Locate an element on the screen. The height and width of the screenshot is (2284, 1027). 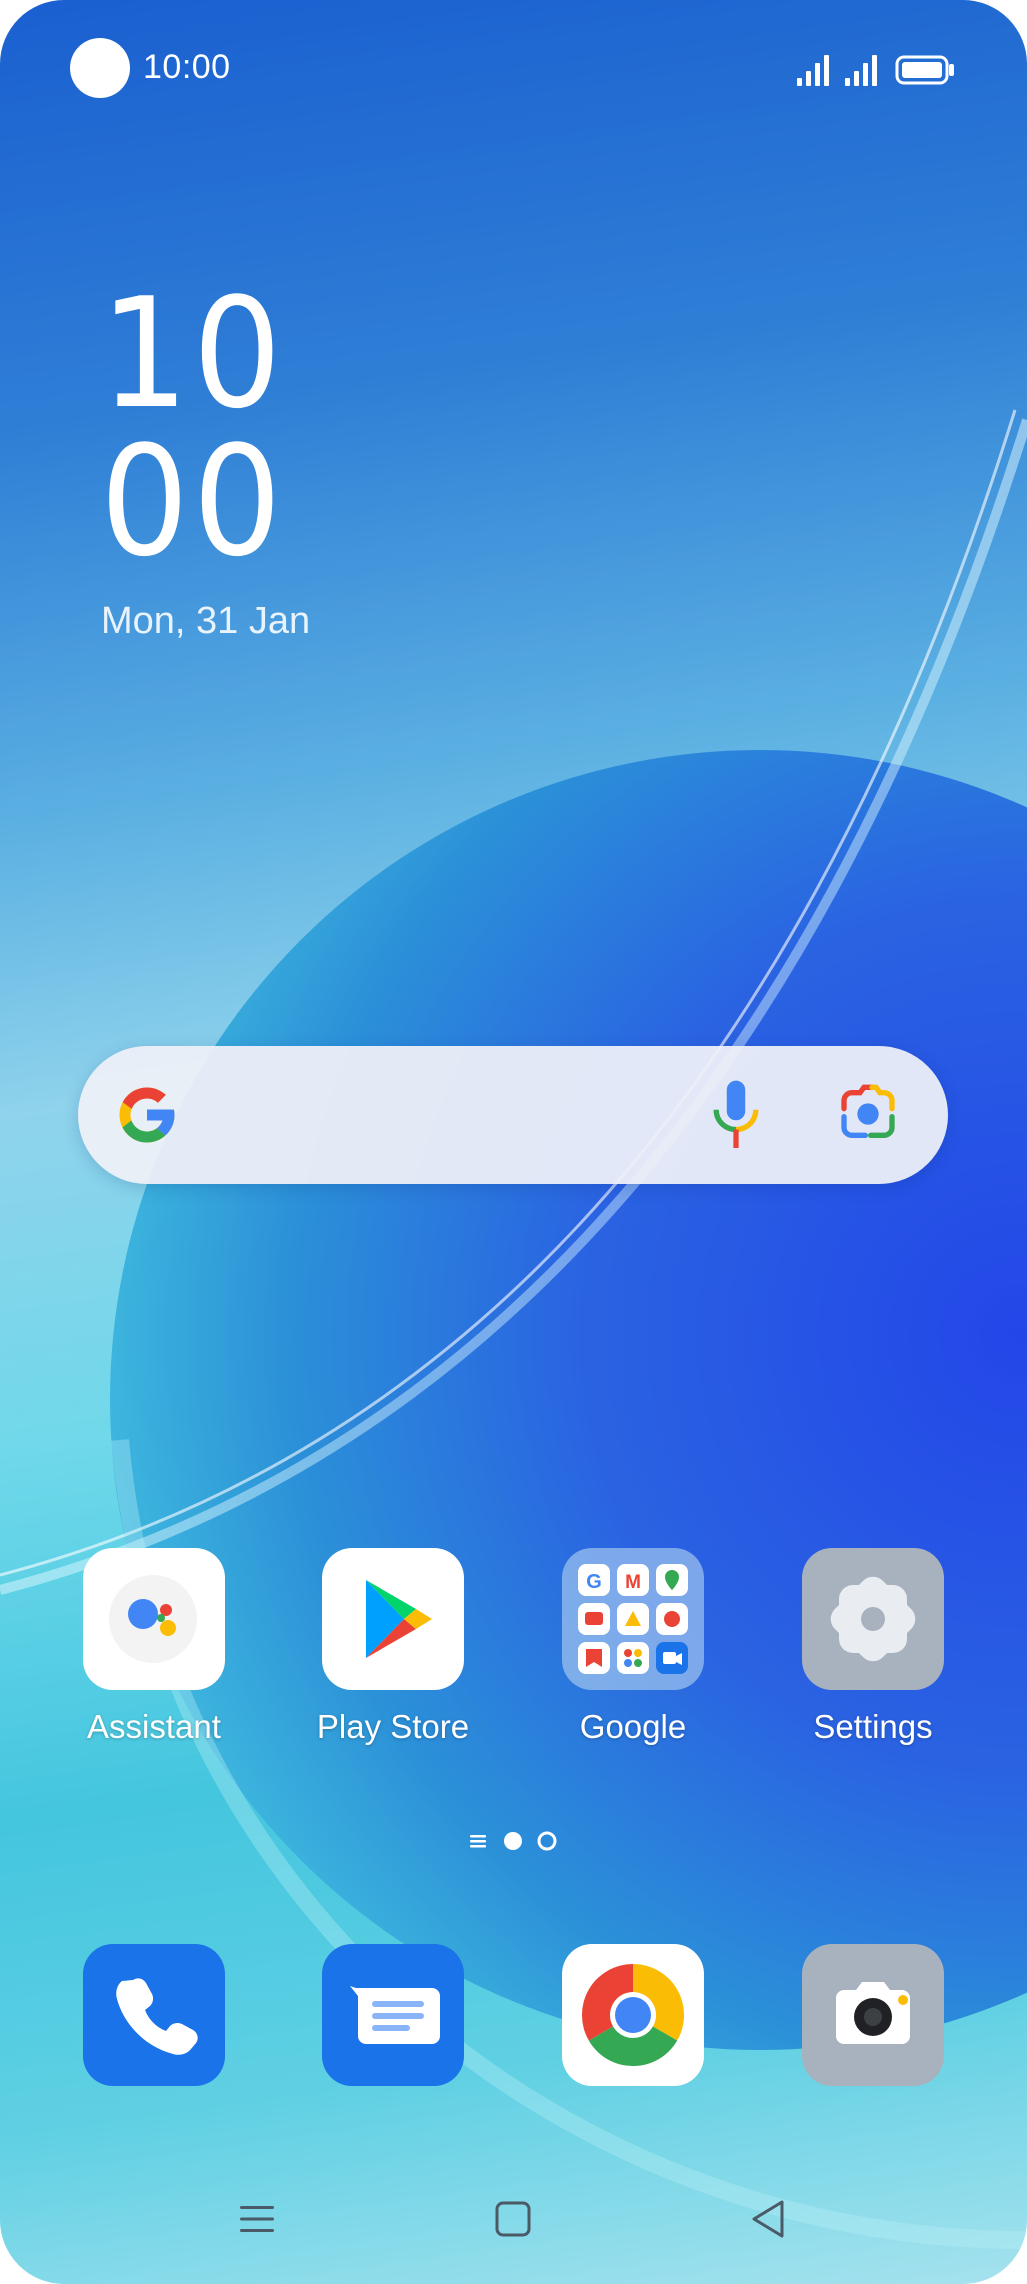
dock-camera is located at coordinates (873, 2015).